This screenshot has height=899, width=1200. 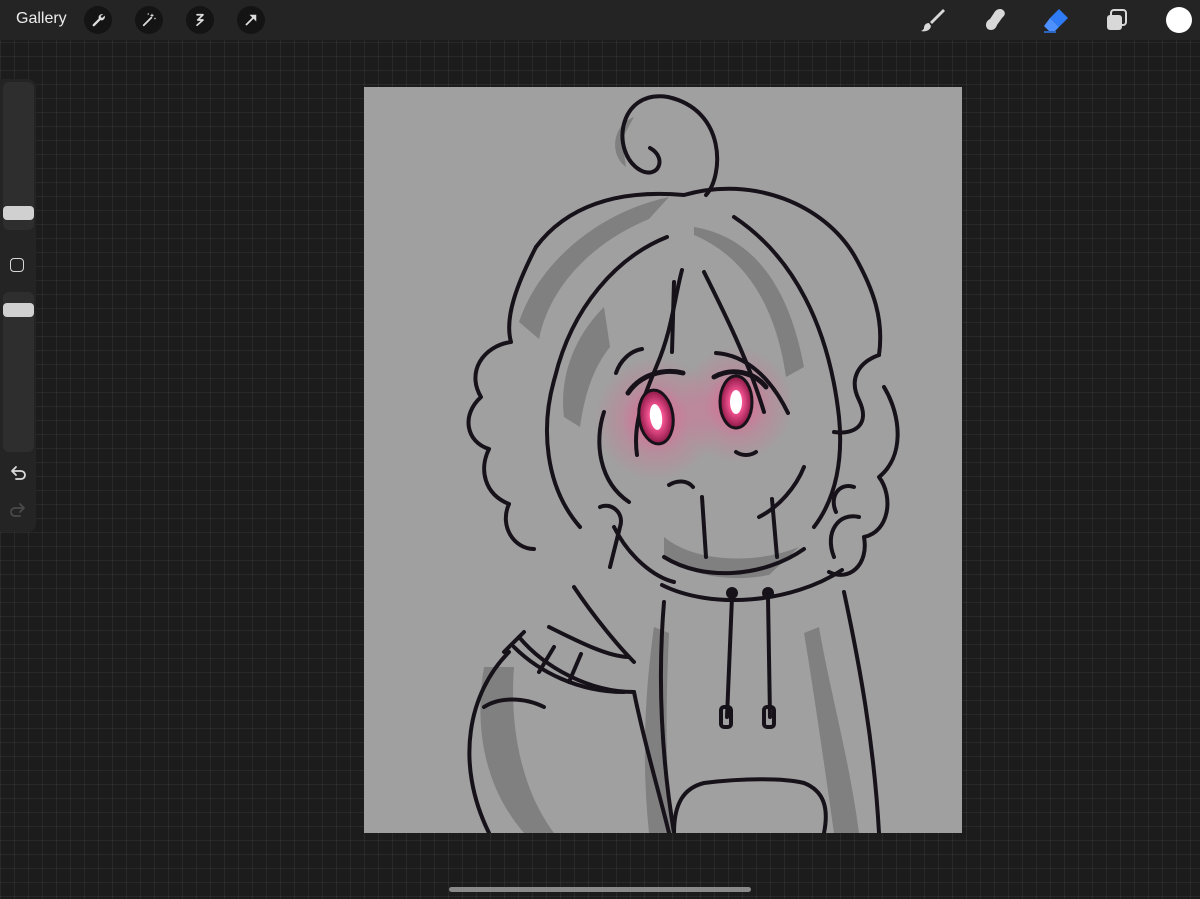 I want to click on color-icon, so click(x=1179, y=20).